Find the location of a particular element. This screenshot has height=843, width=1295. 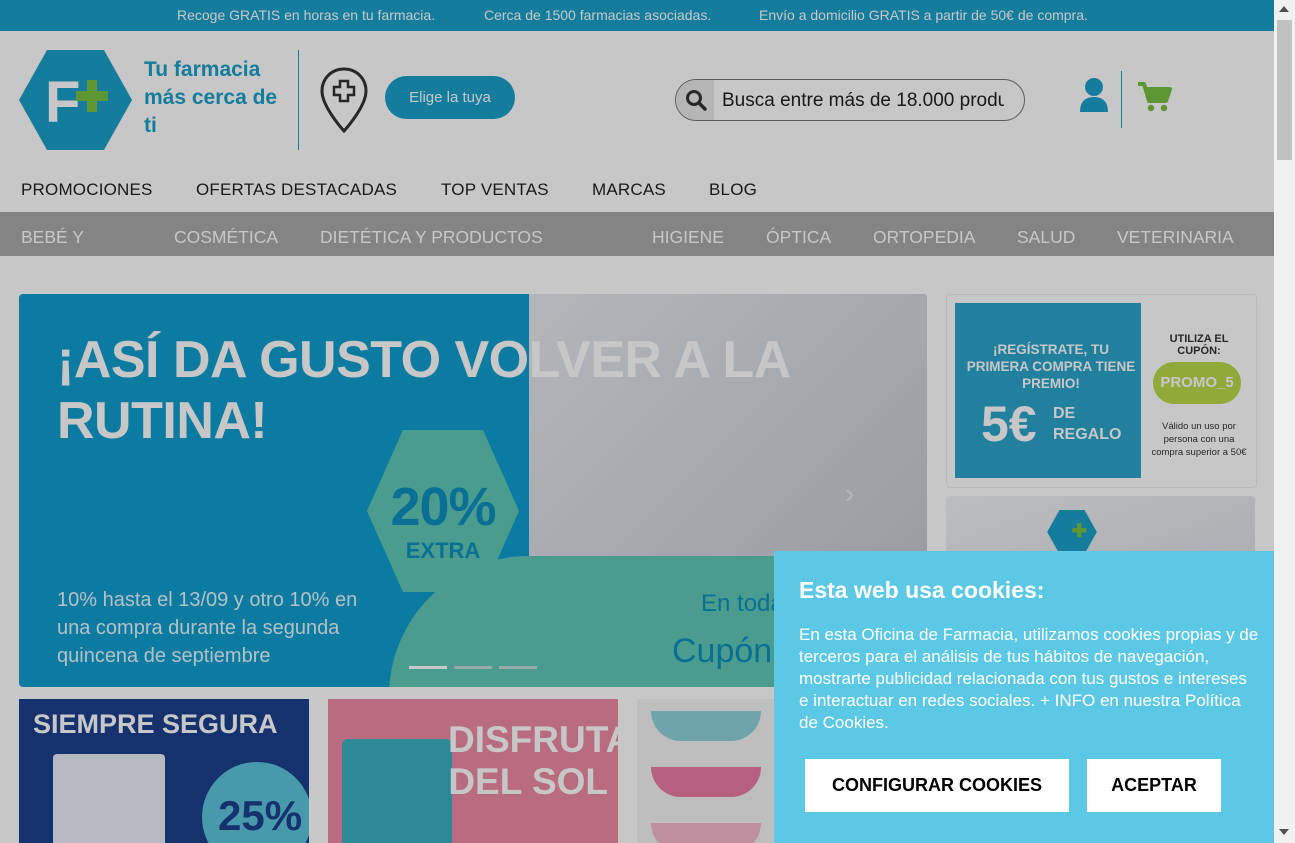

accept-cookies-button: ACEPTAR is located at coordinates (1154, 785).